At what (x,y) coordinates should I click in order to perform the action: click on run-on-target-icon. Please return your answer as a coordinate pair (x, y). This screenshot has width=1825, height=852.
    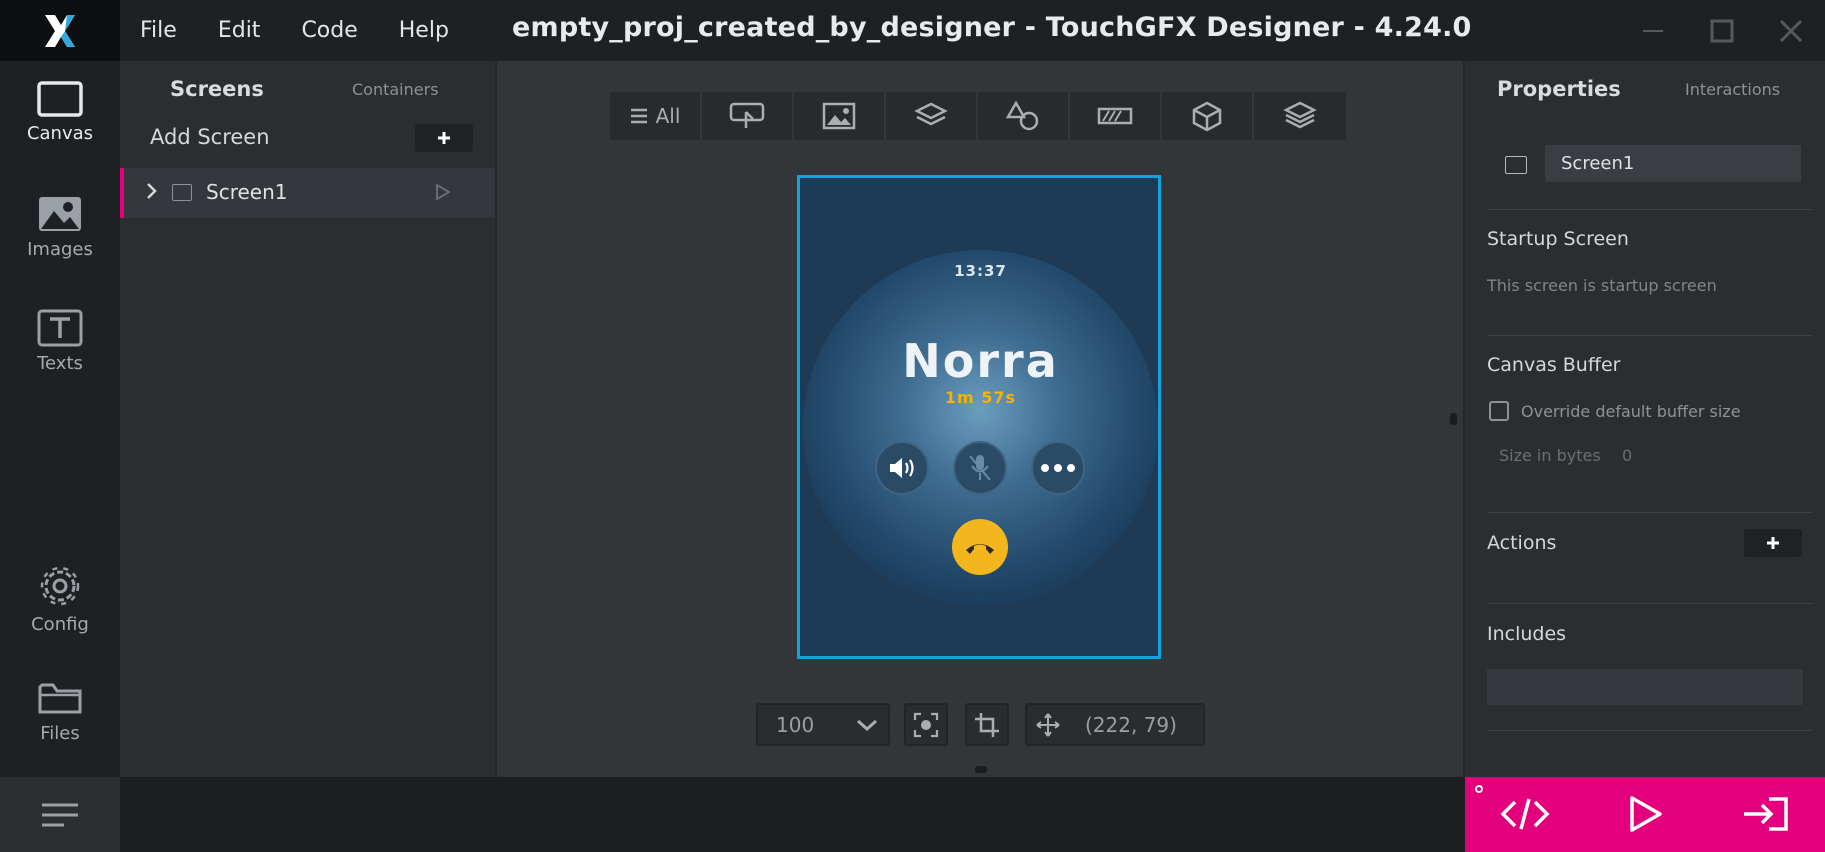
    Looking at the image, I should click on (1766, 814).